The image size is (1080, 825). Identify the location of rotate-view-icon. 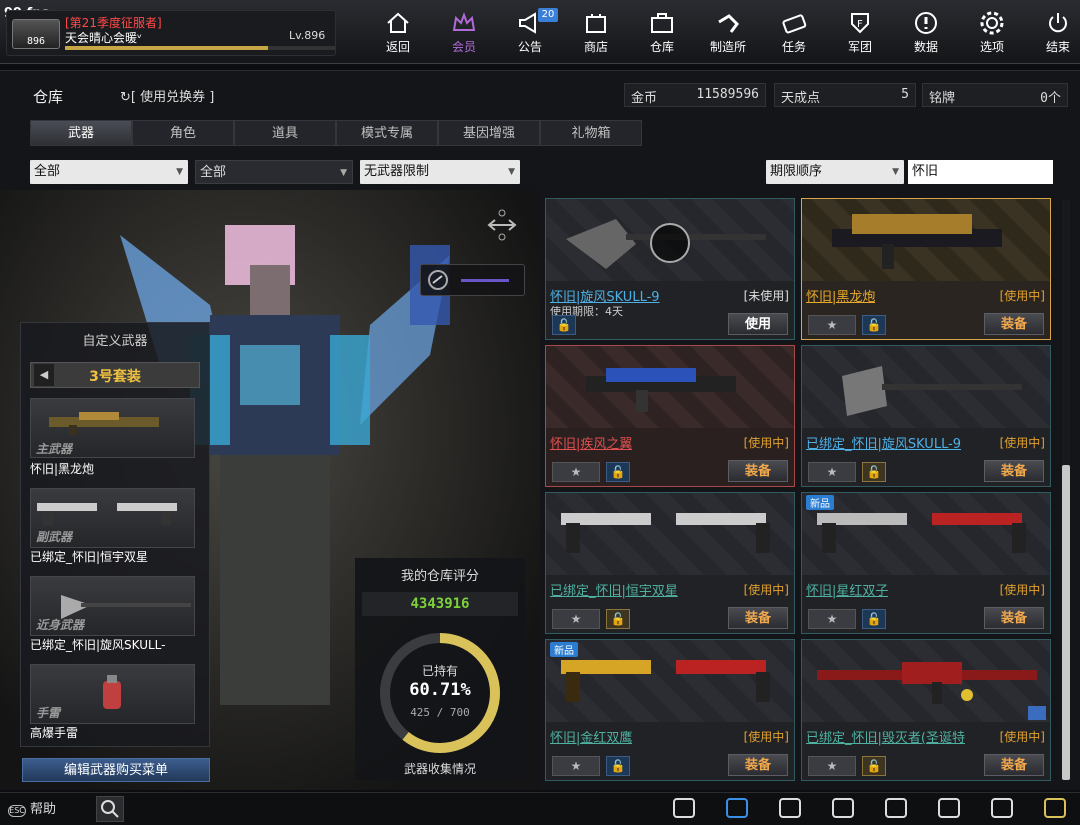
(502, 225).